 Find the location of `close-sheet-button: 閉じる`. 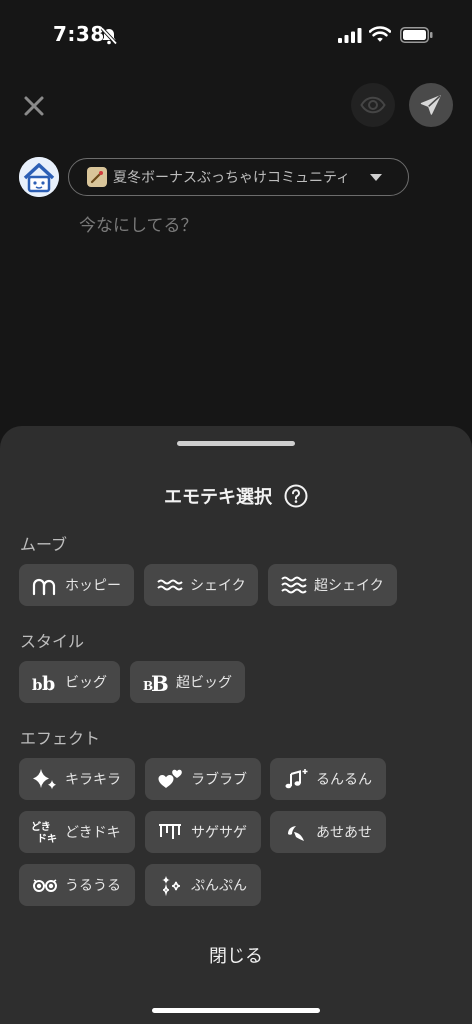

close-sheet-button: 閉じる is located at coordinates (236, 955).